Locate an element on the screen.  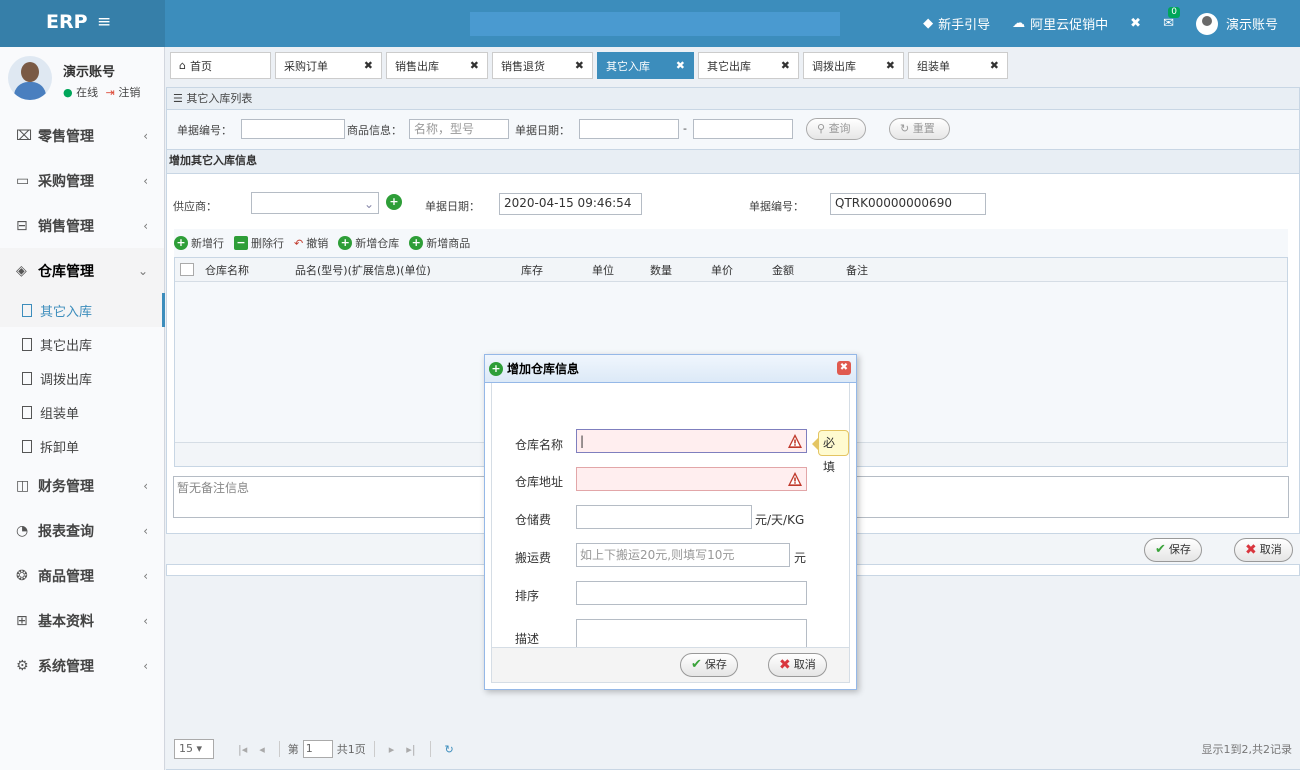
page-size-value: 15 is located at coordinates (186, 748).